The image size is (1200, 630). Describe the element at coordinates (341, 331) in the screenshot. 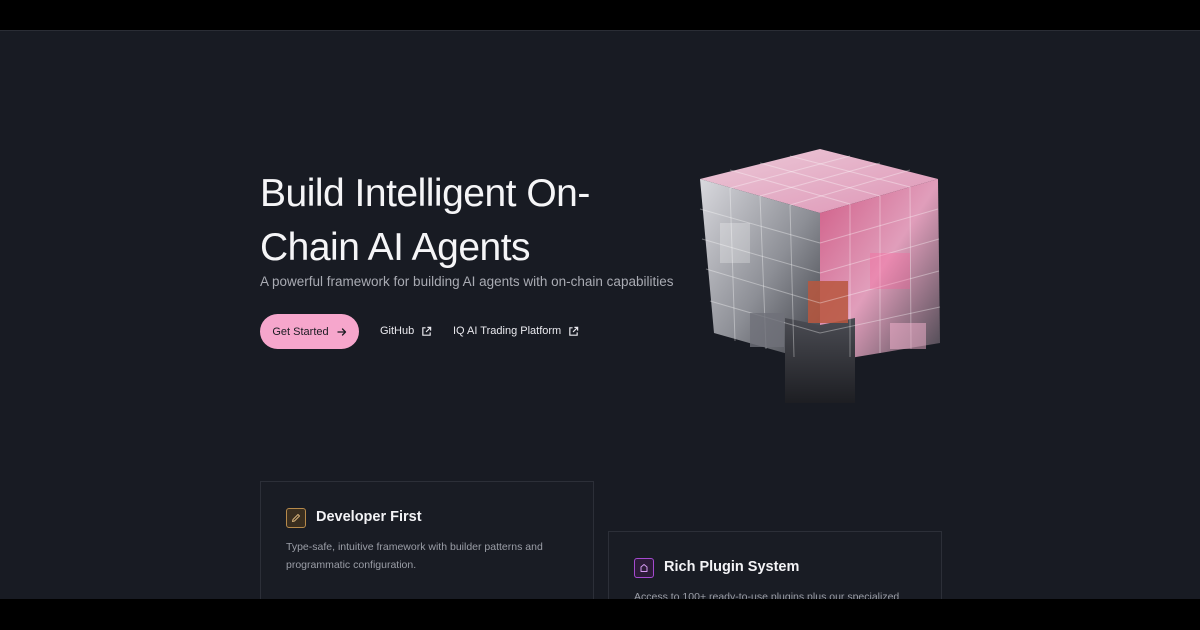

I see `arrow-right-icon` at that location.